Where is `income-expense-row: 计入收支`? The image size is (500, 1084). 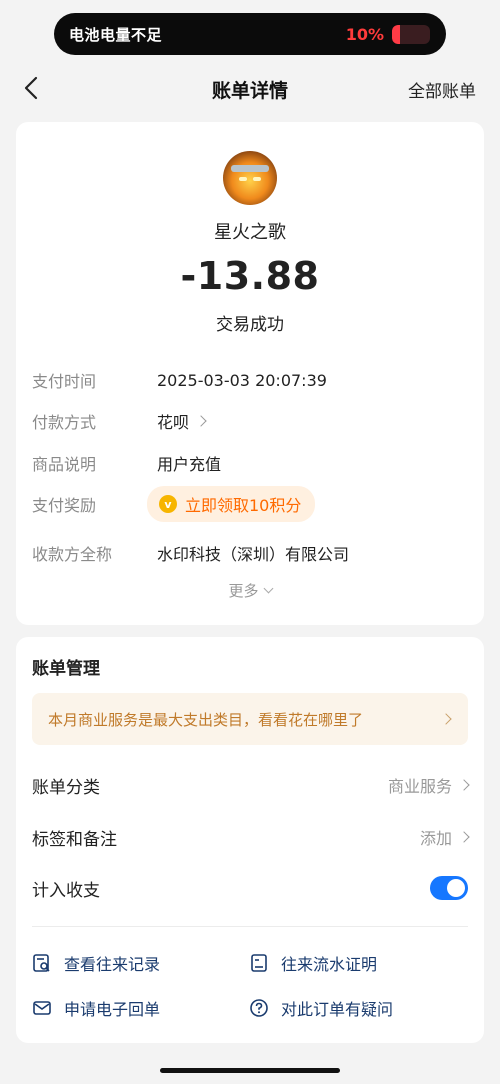
income-expense-row: 计入收支 is located at coordinates (250, 888).